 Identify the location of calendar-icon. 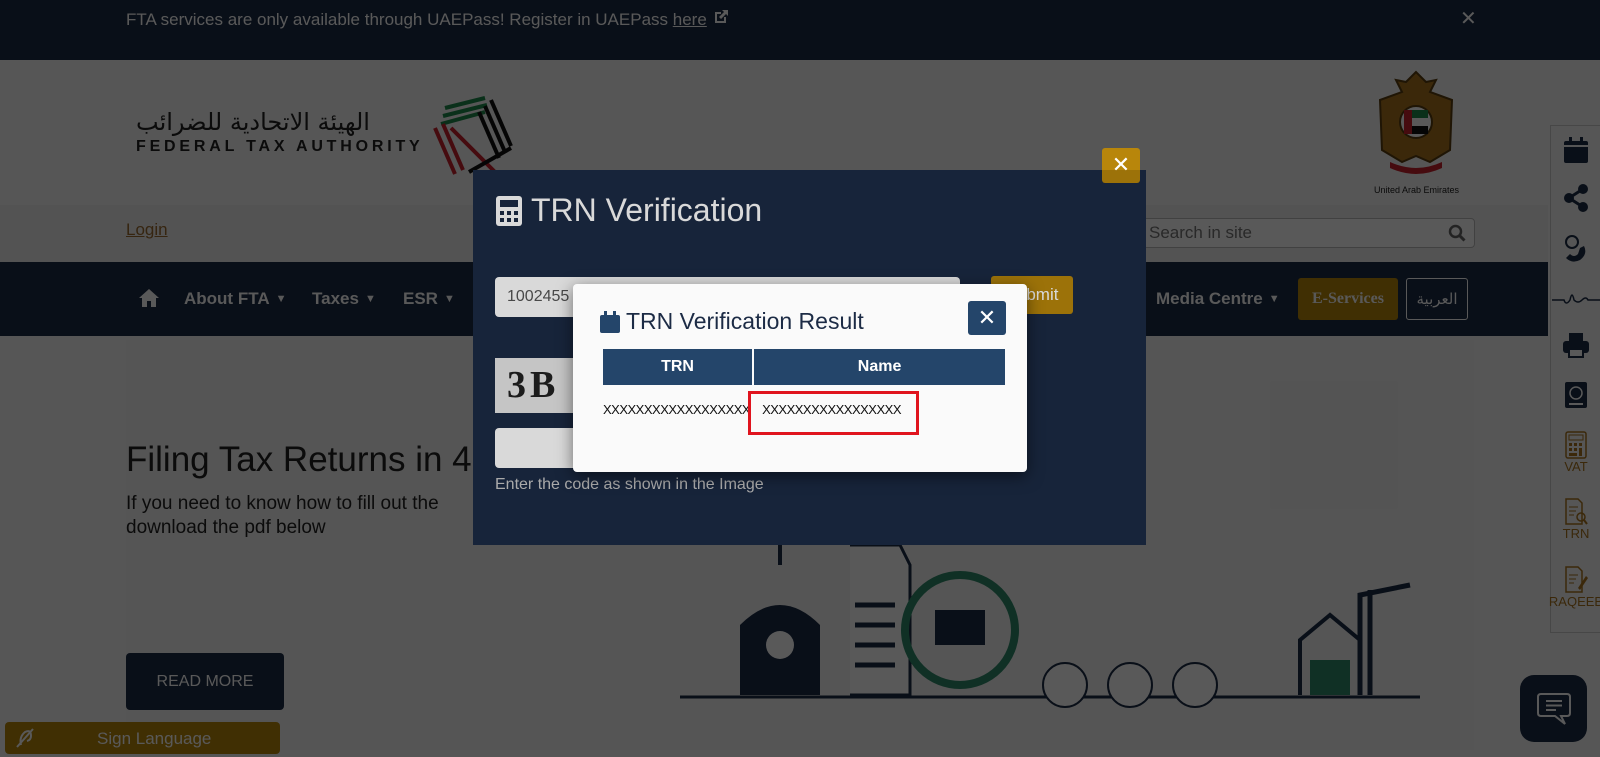
(610, 321).